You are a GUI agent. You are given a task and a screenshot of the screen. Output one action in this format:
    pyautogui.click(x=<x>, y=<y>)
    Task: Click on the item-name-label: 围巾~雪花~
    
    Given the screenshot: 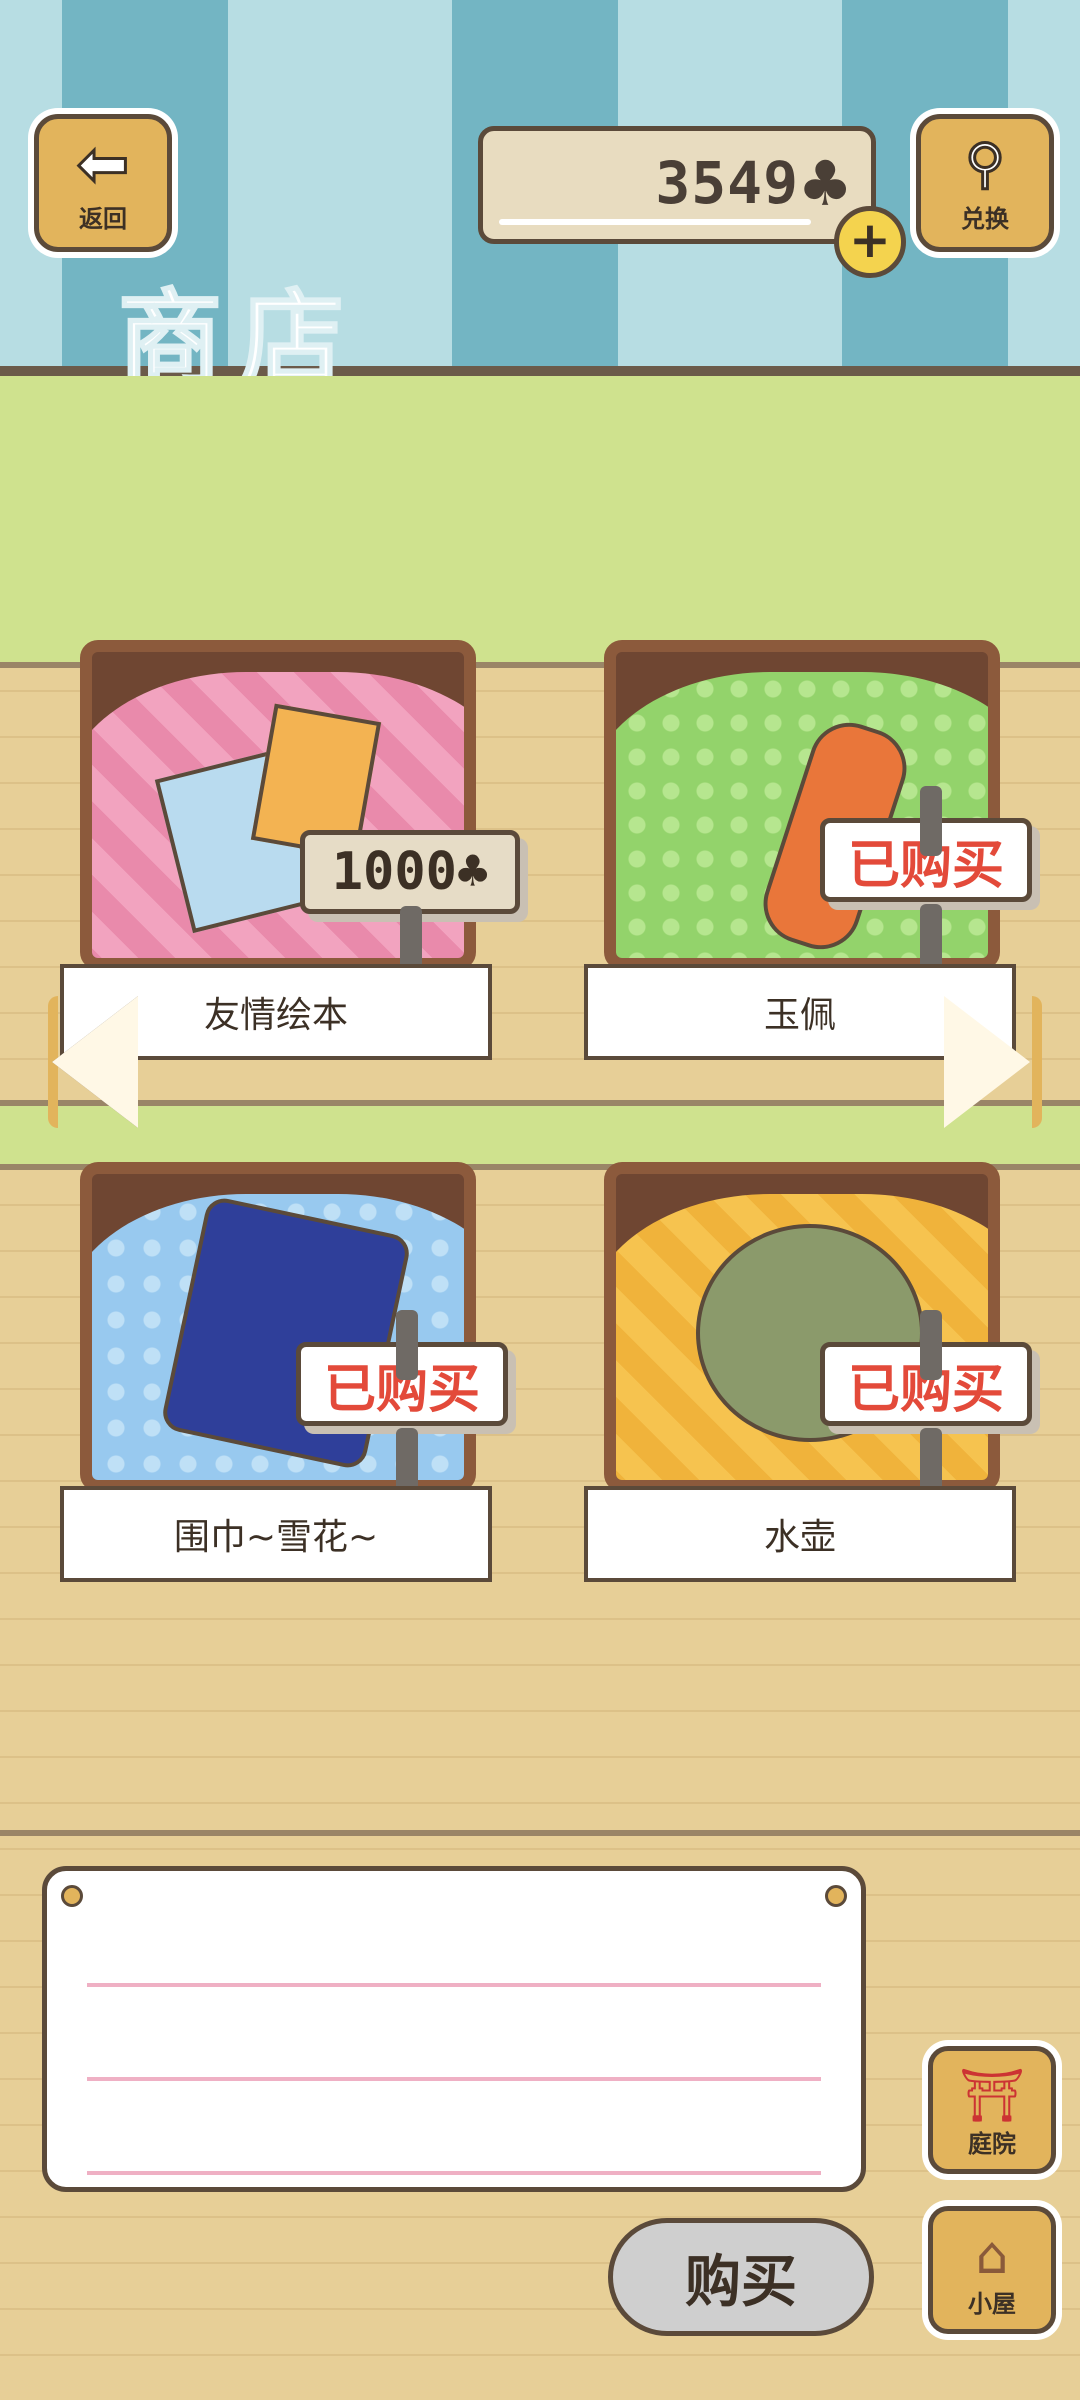 What is the action you would take?
    pyautogui.click(x=276, y=1534)
    